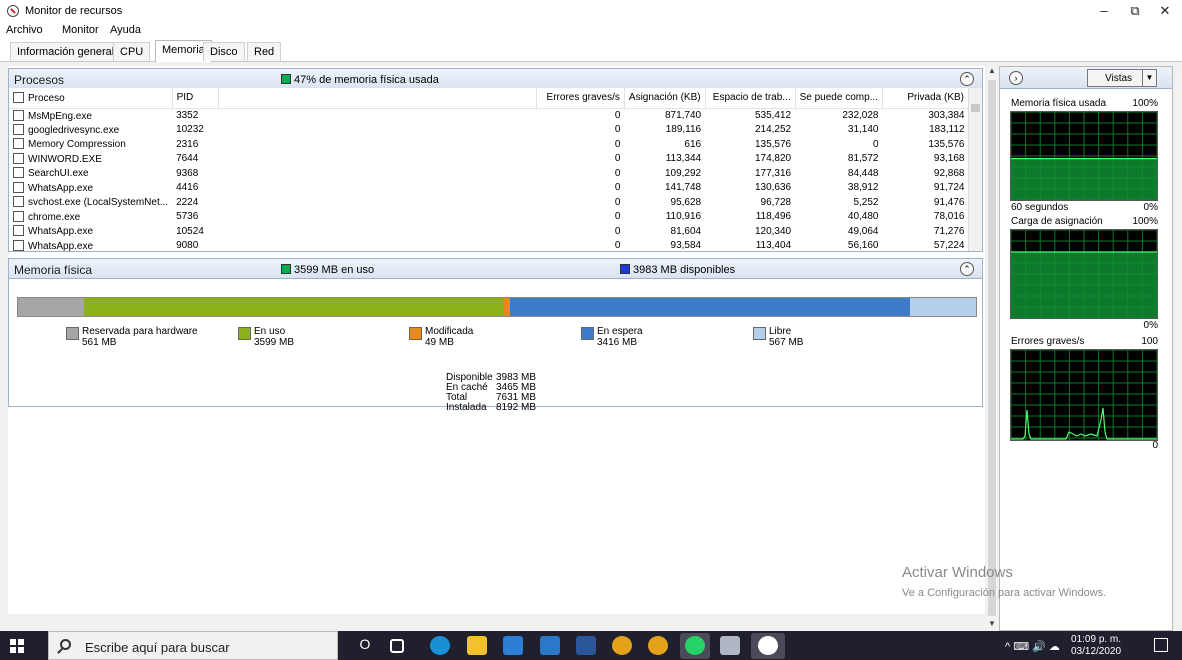  What do you see at coordinates (1096, 651) in the screenshot?
I see `clock-date: 03/12/2020` at bounding box center [1096, 651].